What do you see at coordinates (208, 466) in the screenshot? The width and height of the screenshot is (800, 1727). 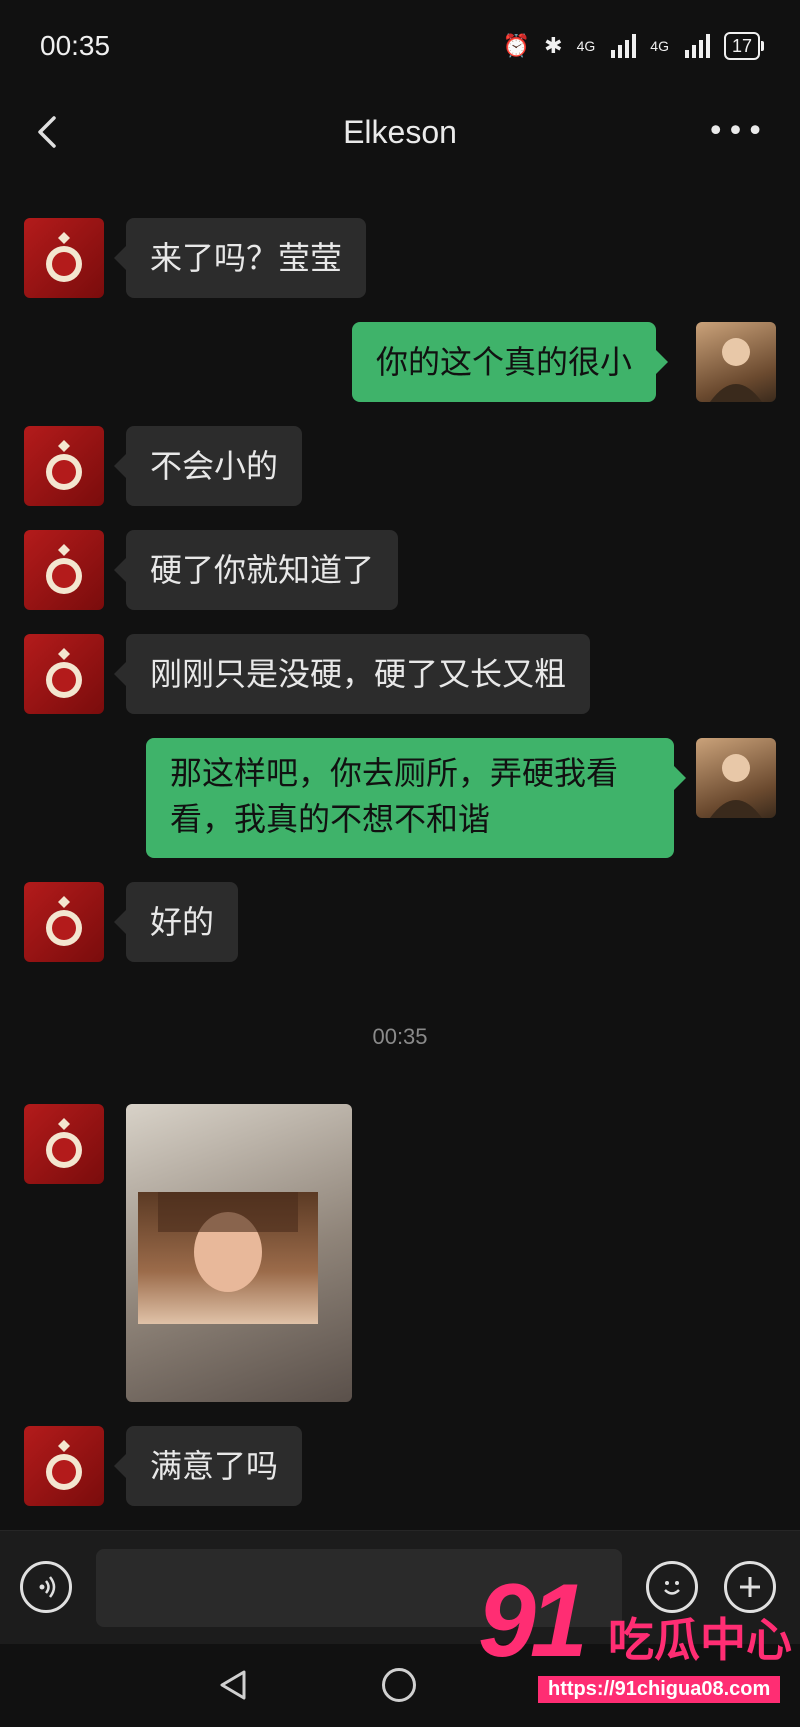 I see `message-bubble-incoming: 不会小的` at bounding box center [208, 466].